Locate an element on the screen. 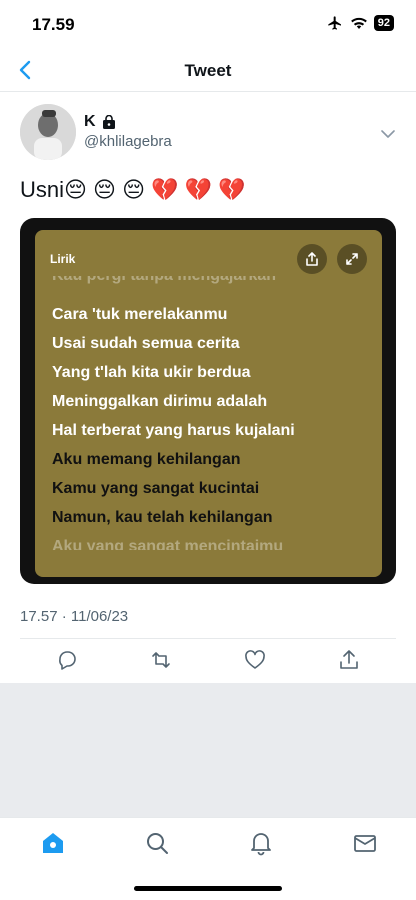 This screenshot has height=900, width=416. lyric-line: Kau pergi tanpa mengajarkan is located at coordinates (164, 283).